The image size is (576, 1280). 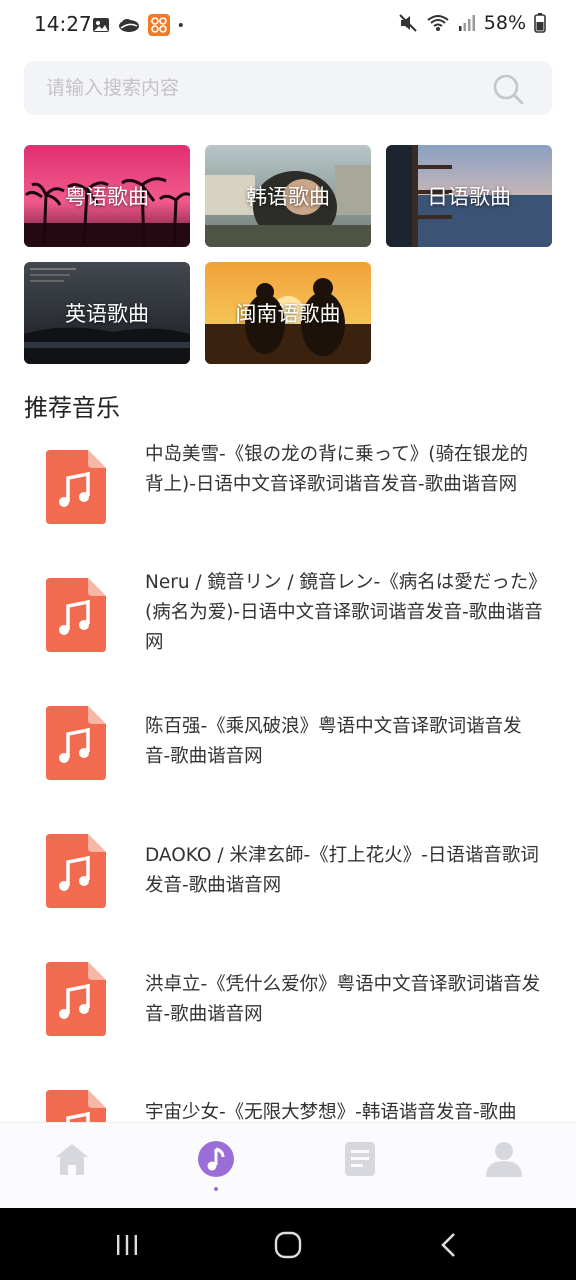 I want to click on list-item: 陈百强-《乘风破浪》粤语中文音译歌词谐音发音-歌曲谐音网, so click(x=288, y=751).